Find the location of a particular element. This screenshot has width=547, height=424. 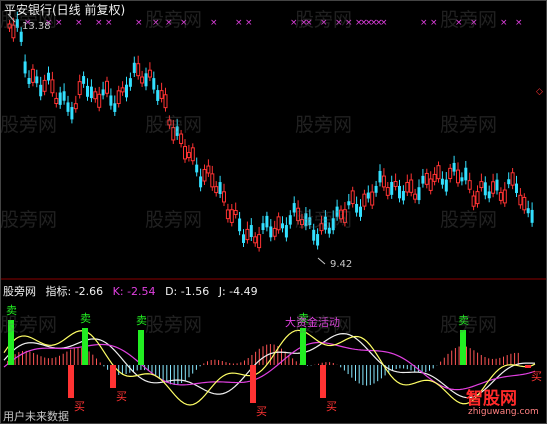

k-value: K: -2.54 is located at coordinates (134, 291).